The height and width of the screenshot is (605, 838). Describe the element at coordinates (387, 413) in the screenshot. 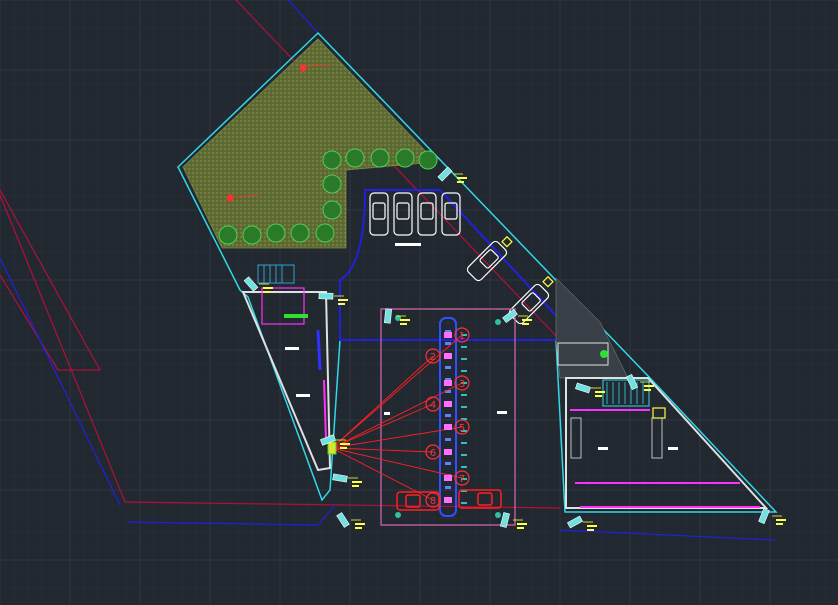

I see `canopy-label-left` at that location.